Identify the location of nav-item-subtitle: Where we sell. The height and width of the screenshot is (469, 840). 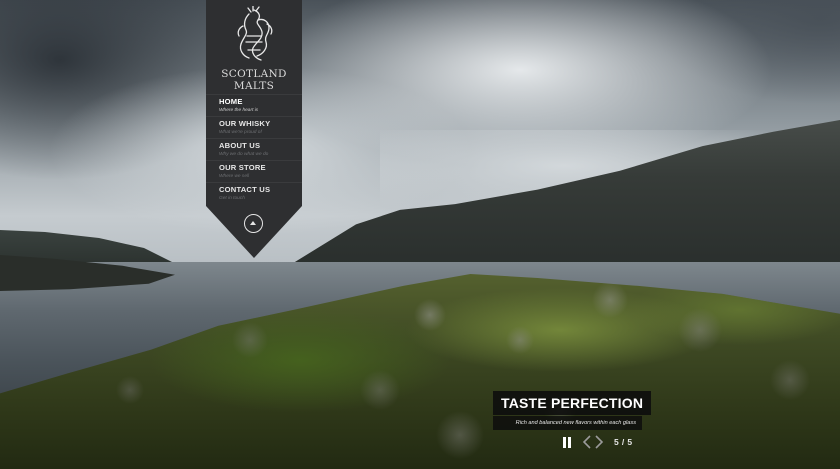
(234, 176).